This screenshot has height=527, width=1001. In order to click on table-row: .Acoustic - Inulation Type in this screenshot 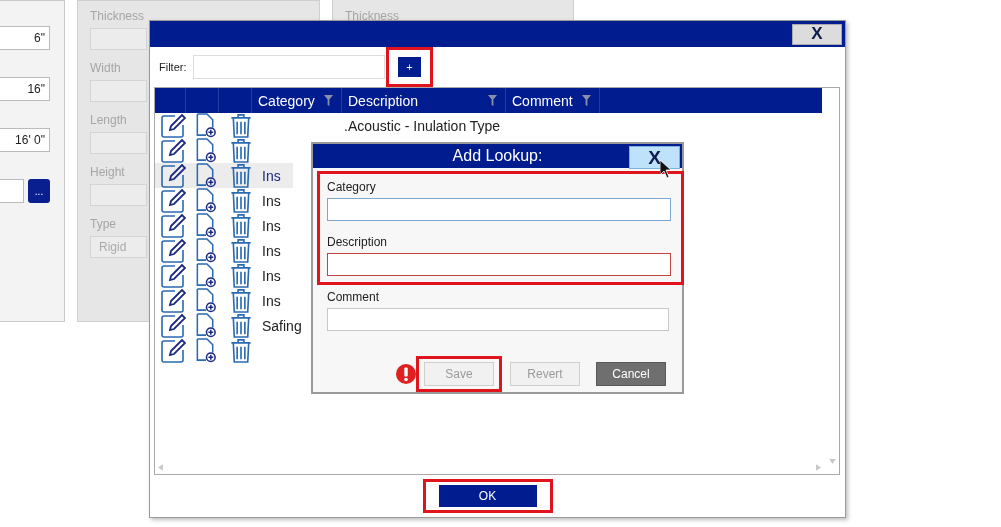, I will do `click(328, 125)`.